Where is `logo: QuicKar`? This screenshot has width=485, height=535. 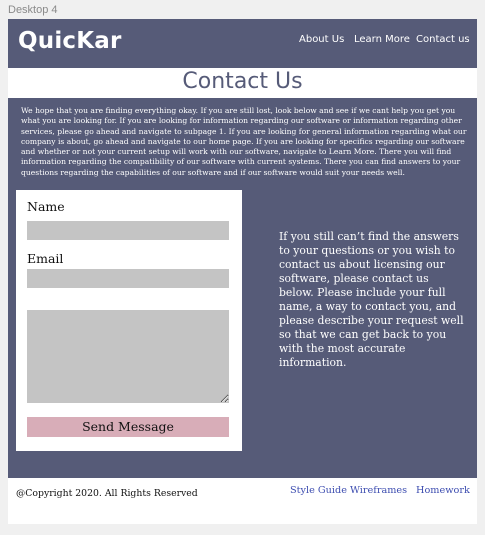 logo: QuicKar is located at coordinates (70, 41).